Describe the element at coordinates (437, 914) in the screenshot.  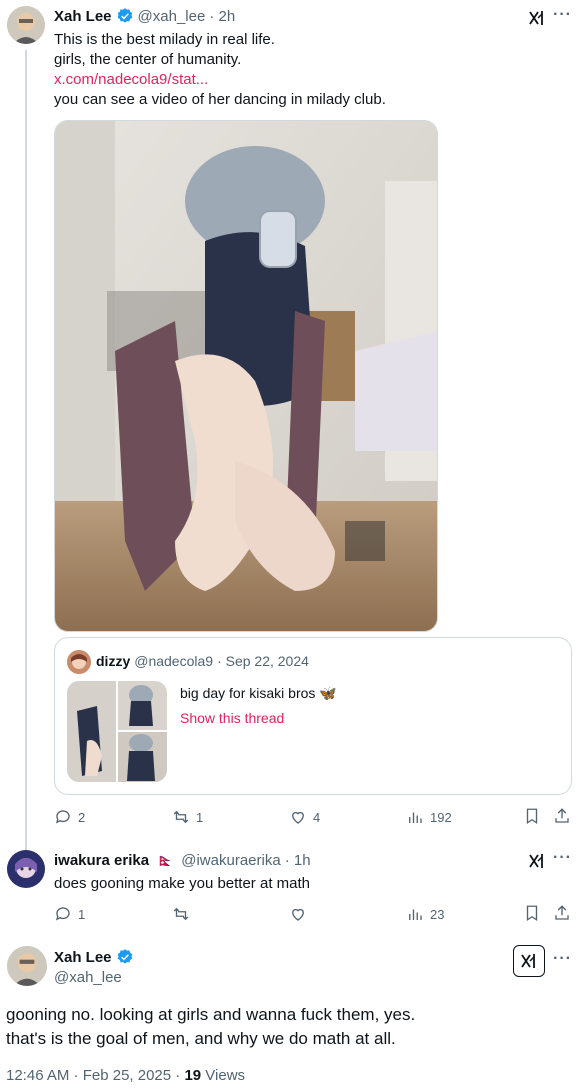
I see `views-count: 23` at that location.